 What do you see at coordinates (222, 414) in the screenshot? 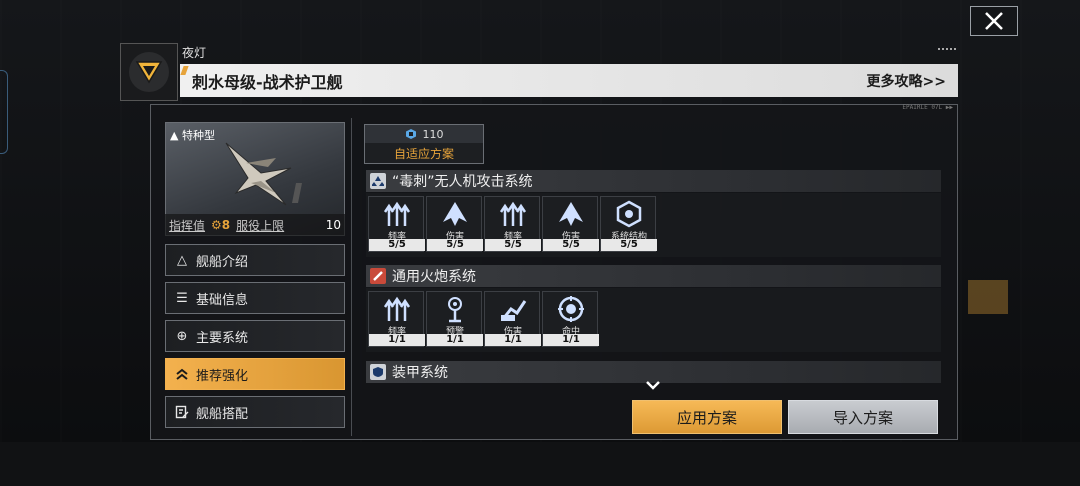
I see `menu-item-label: 舰船搭配` at bounding box center [222, 414].